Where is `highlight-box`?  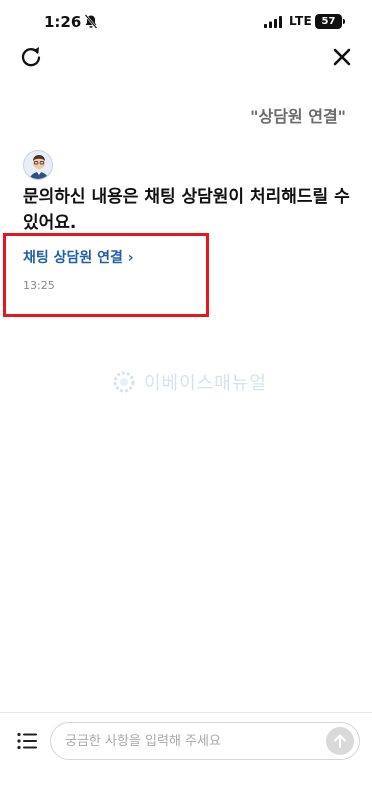 highlight-box is located at coordinates (106, 275).